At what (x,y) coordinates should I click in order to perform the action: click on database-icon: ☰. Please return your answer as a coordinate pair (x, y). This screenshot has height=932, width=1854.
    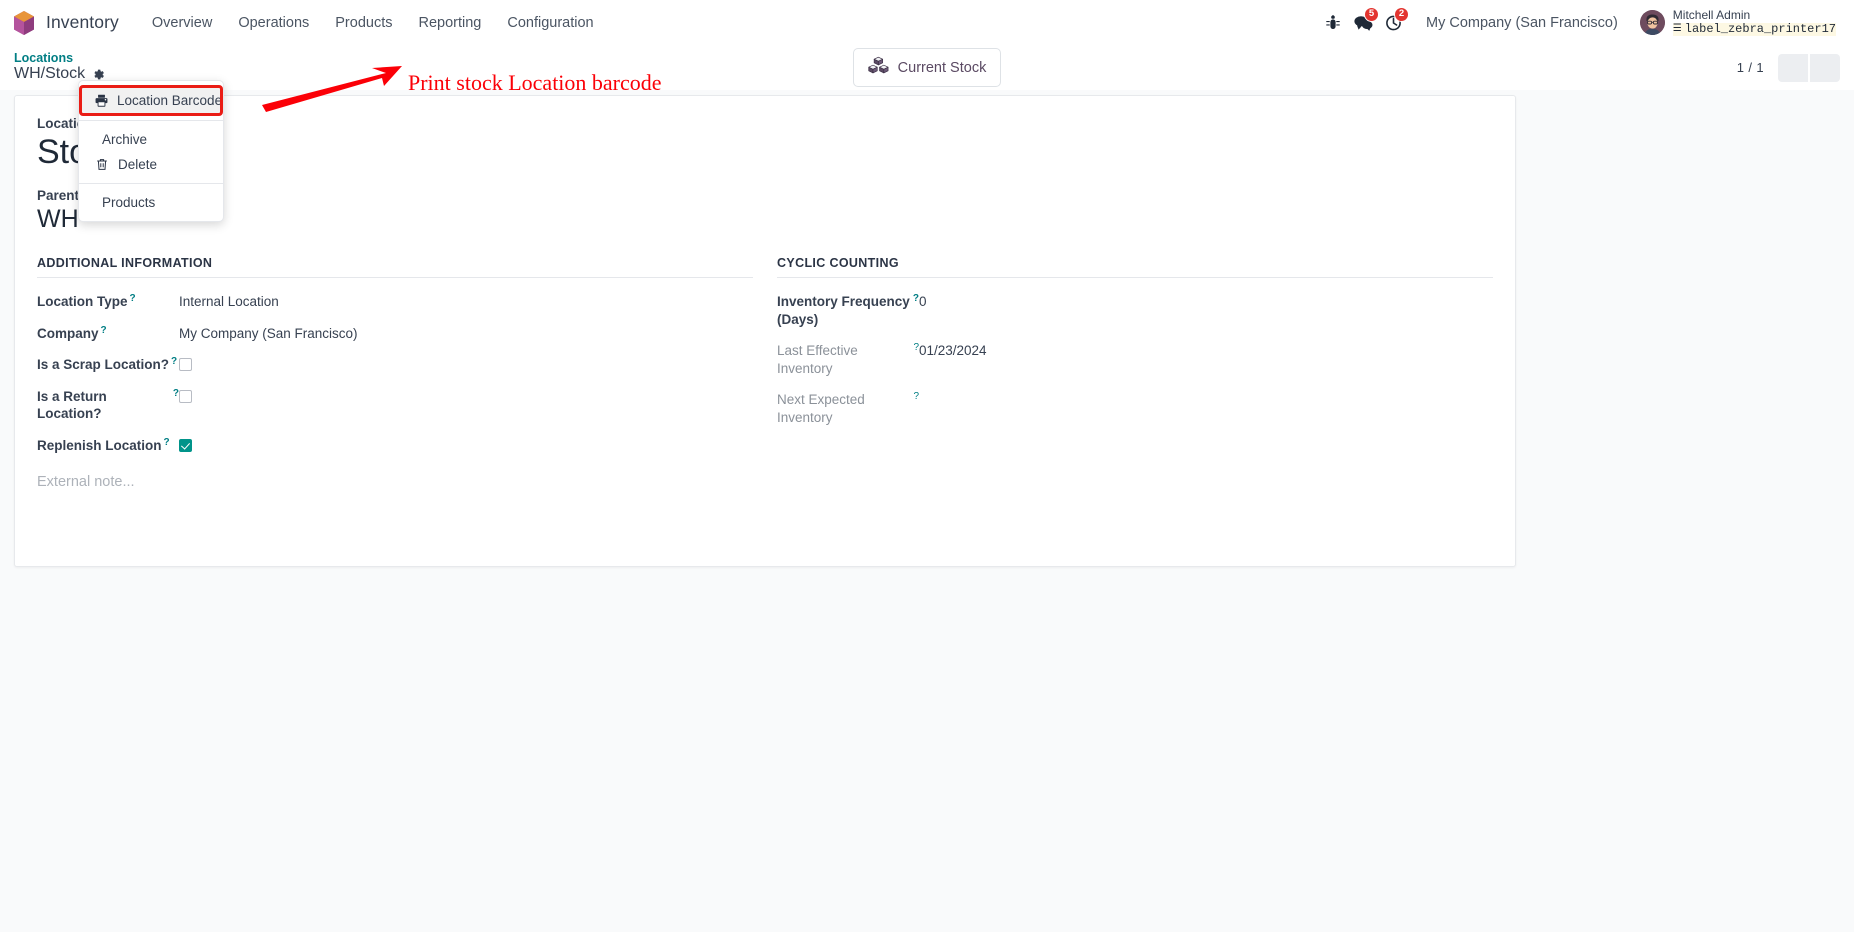
    Looking at the image, I should click on (1677, 29).